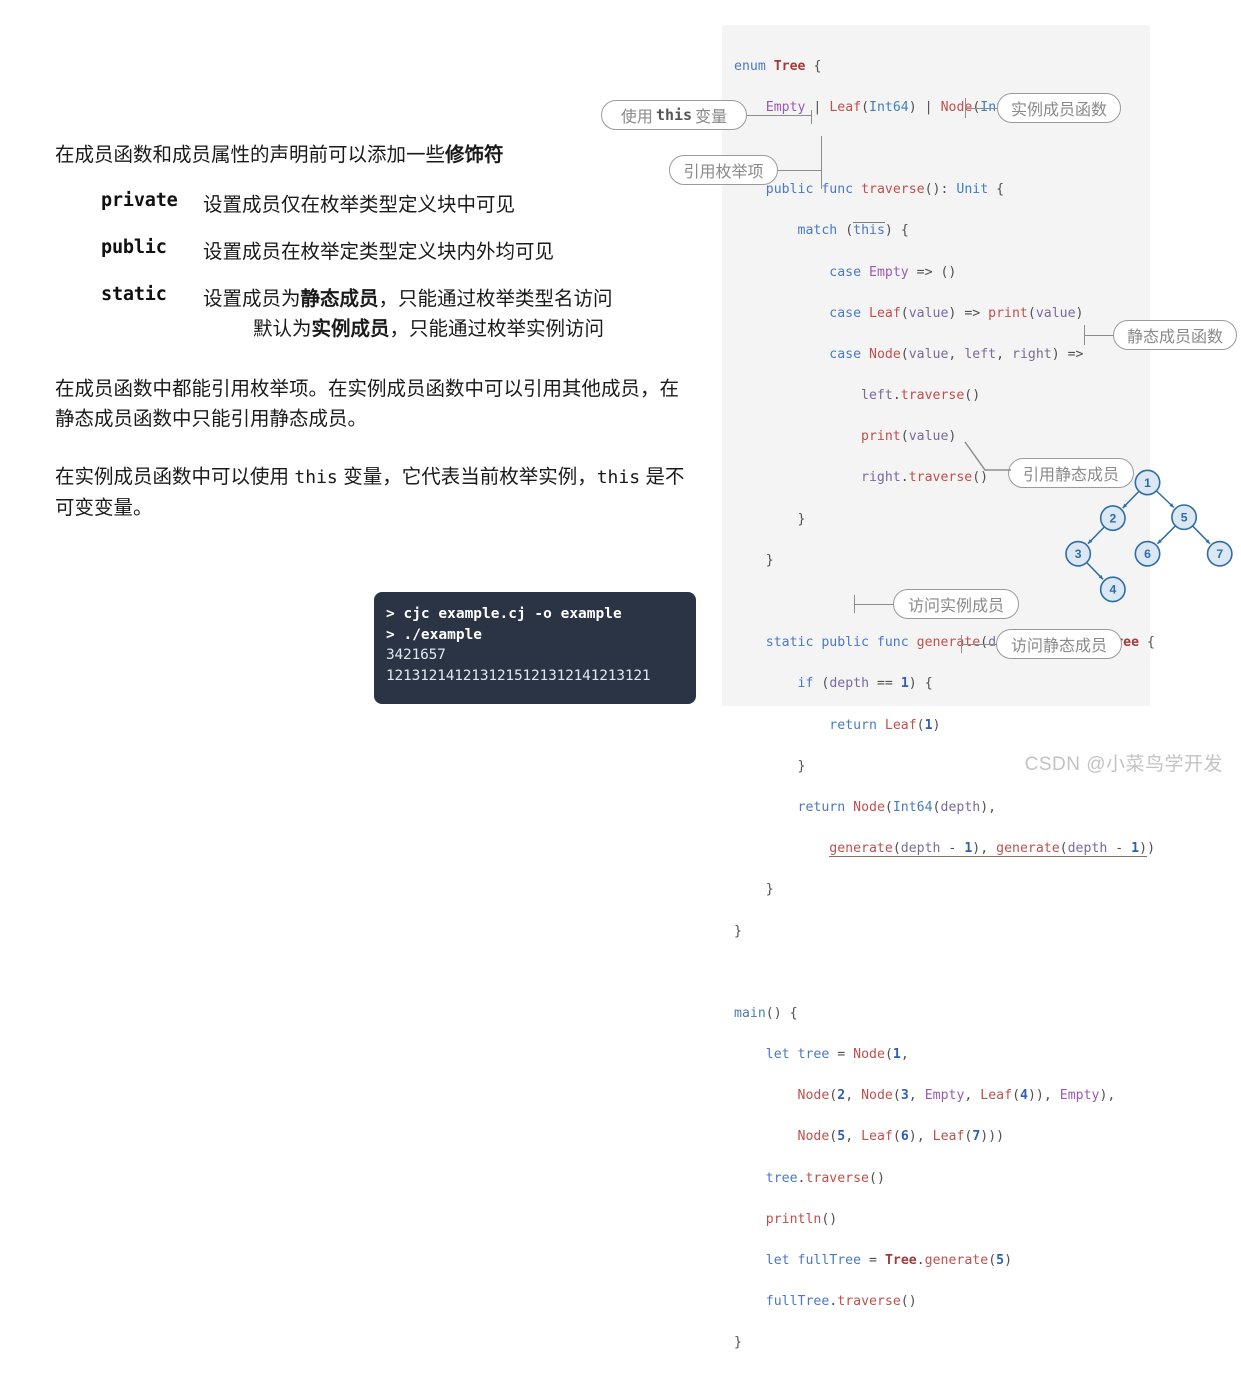  I want to click on para3-b: 变量，它代表当前枚举实例，, so click(467, 477).